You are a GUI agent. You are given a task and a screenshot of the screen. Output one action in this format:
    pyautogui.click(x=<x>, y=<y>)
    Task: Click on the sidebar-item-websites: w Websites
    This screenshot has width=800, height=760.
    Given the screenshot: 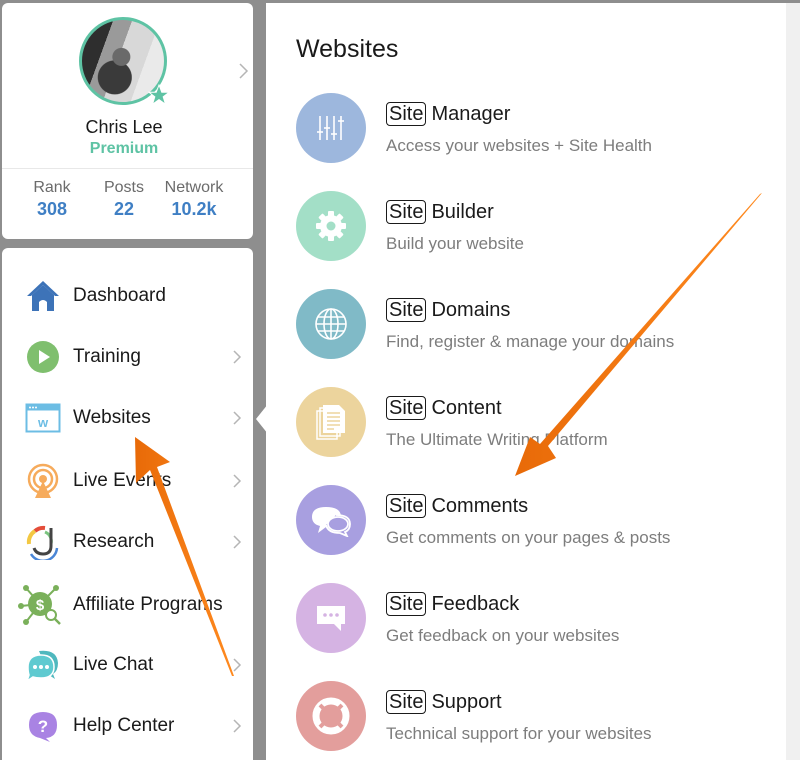 What is the action you would take?
    pyautogui.click(x=127, y=418)
    